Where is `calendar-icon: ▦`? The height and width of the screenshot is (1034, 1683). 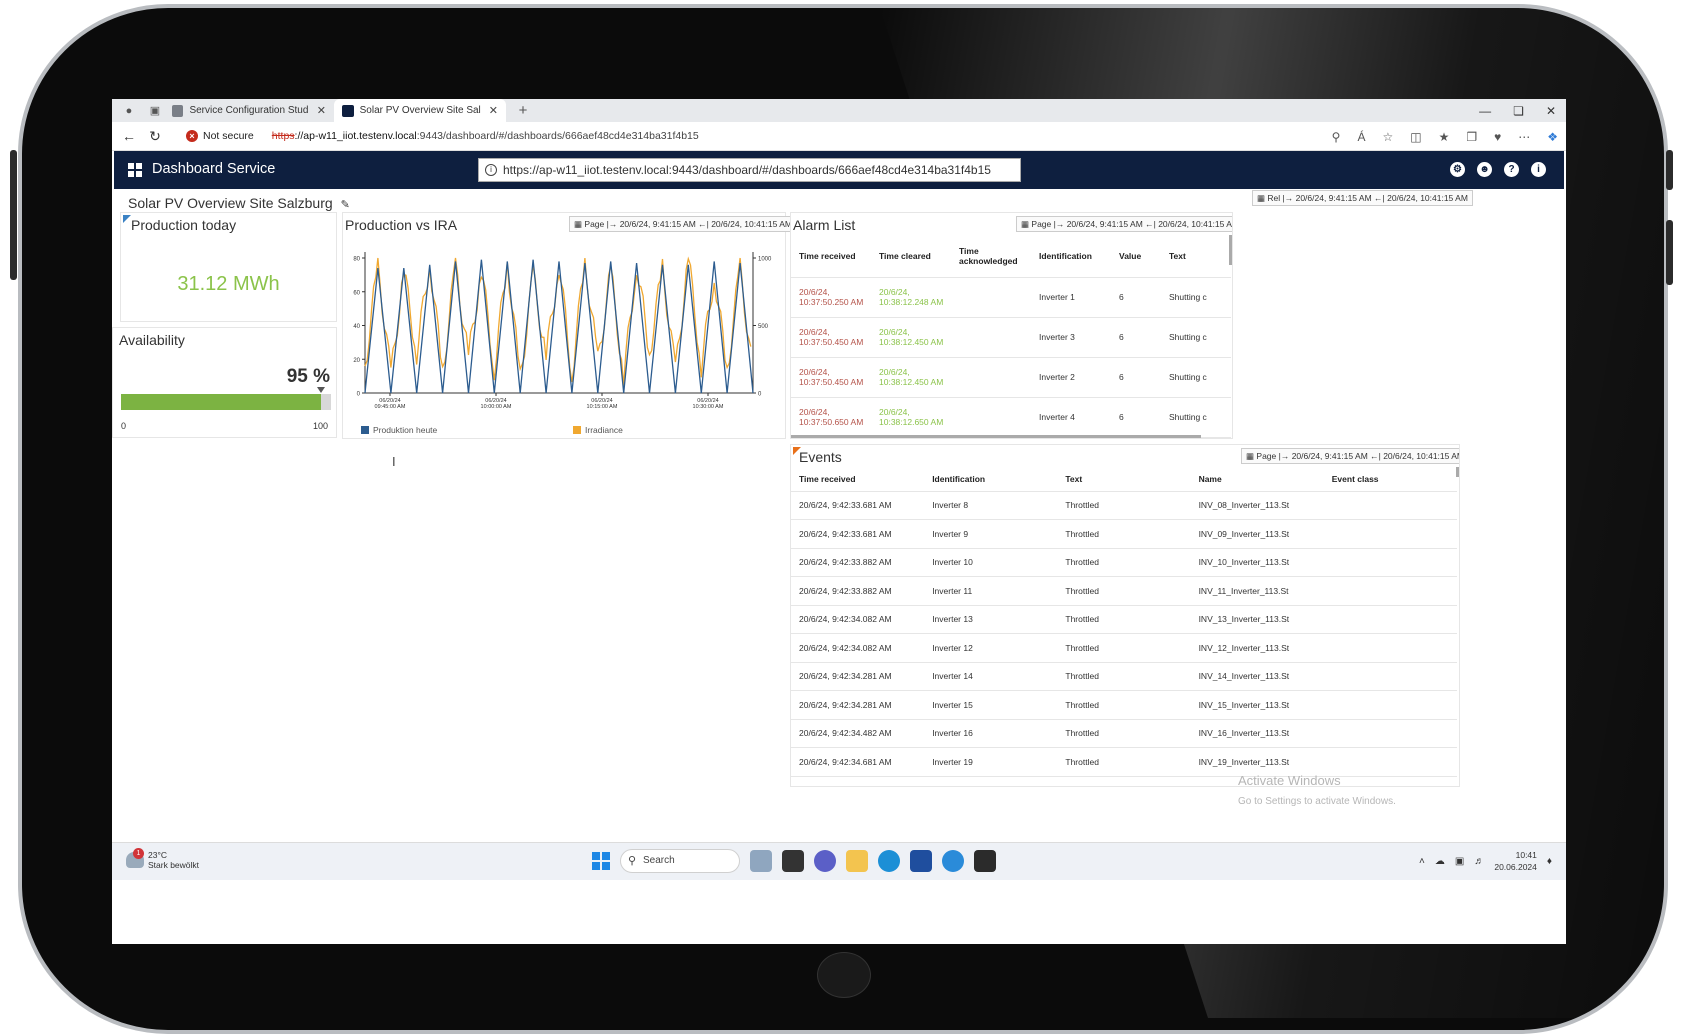 calendar-icon: ▦ is located at coordinates (1026, 224).